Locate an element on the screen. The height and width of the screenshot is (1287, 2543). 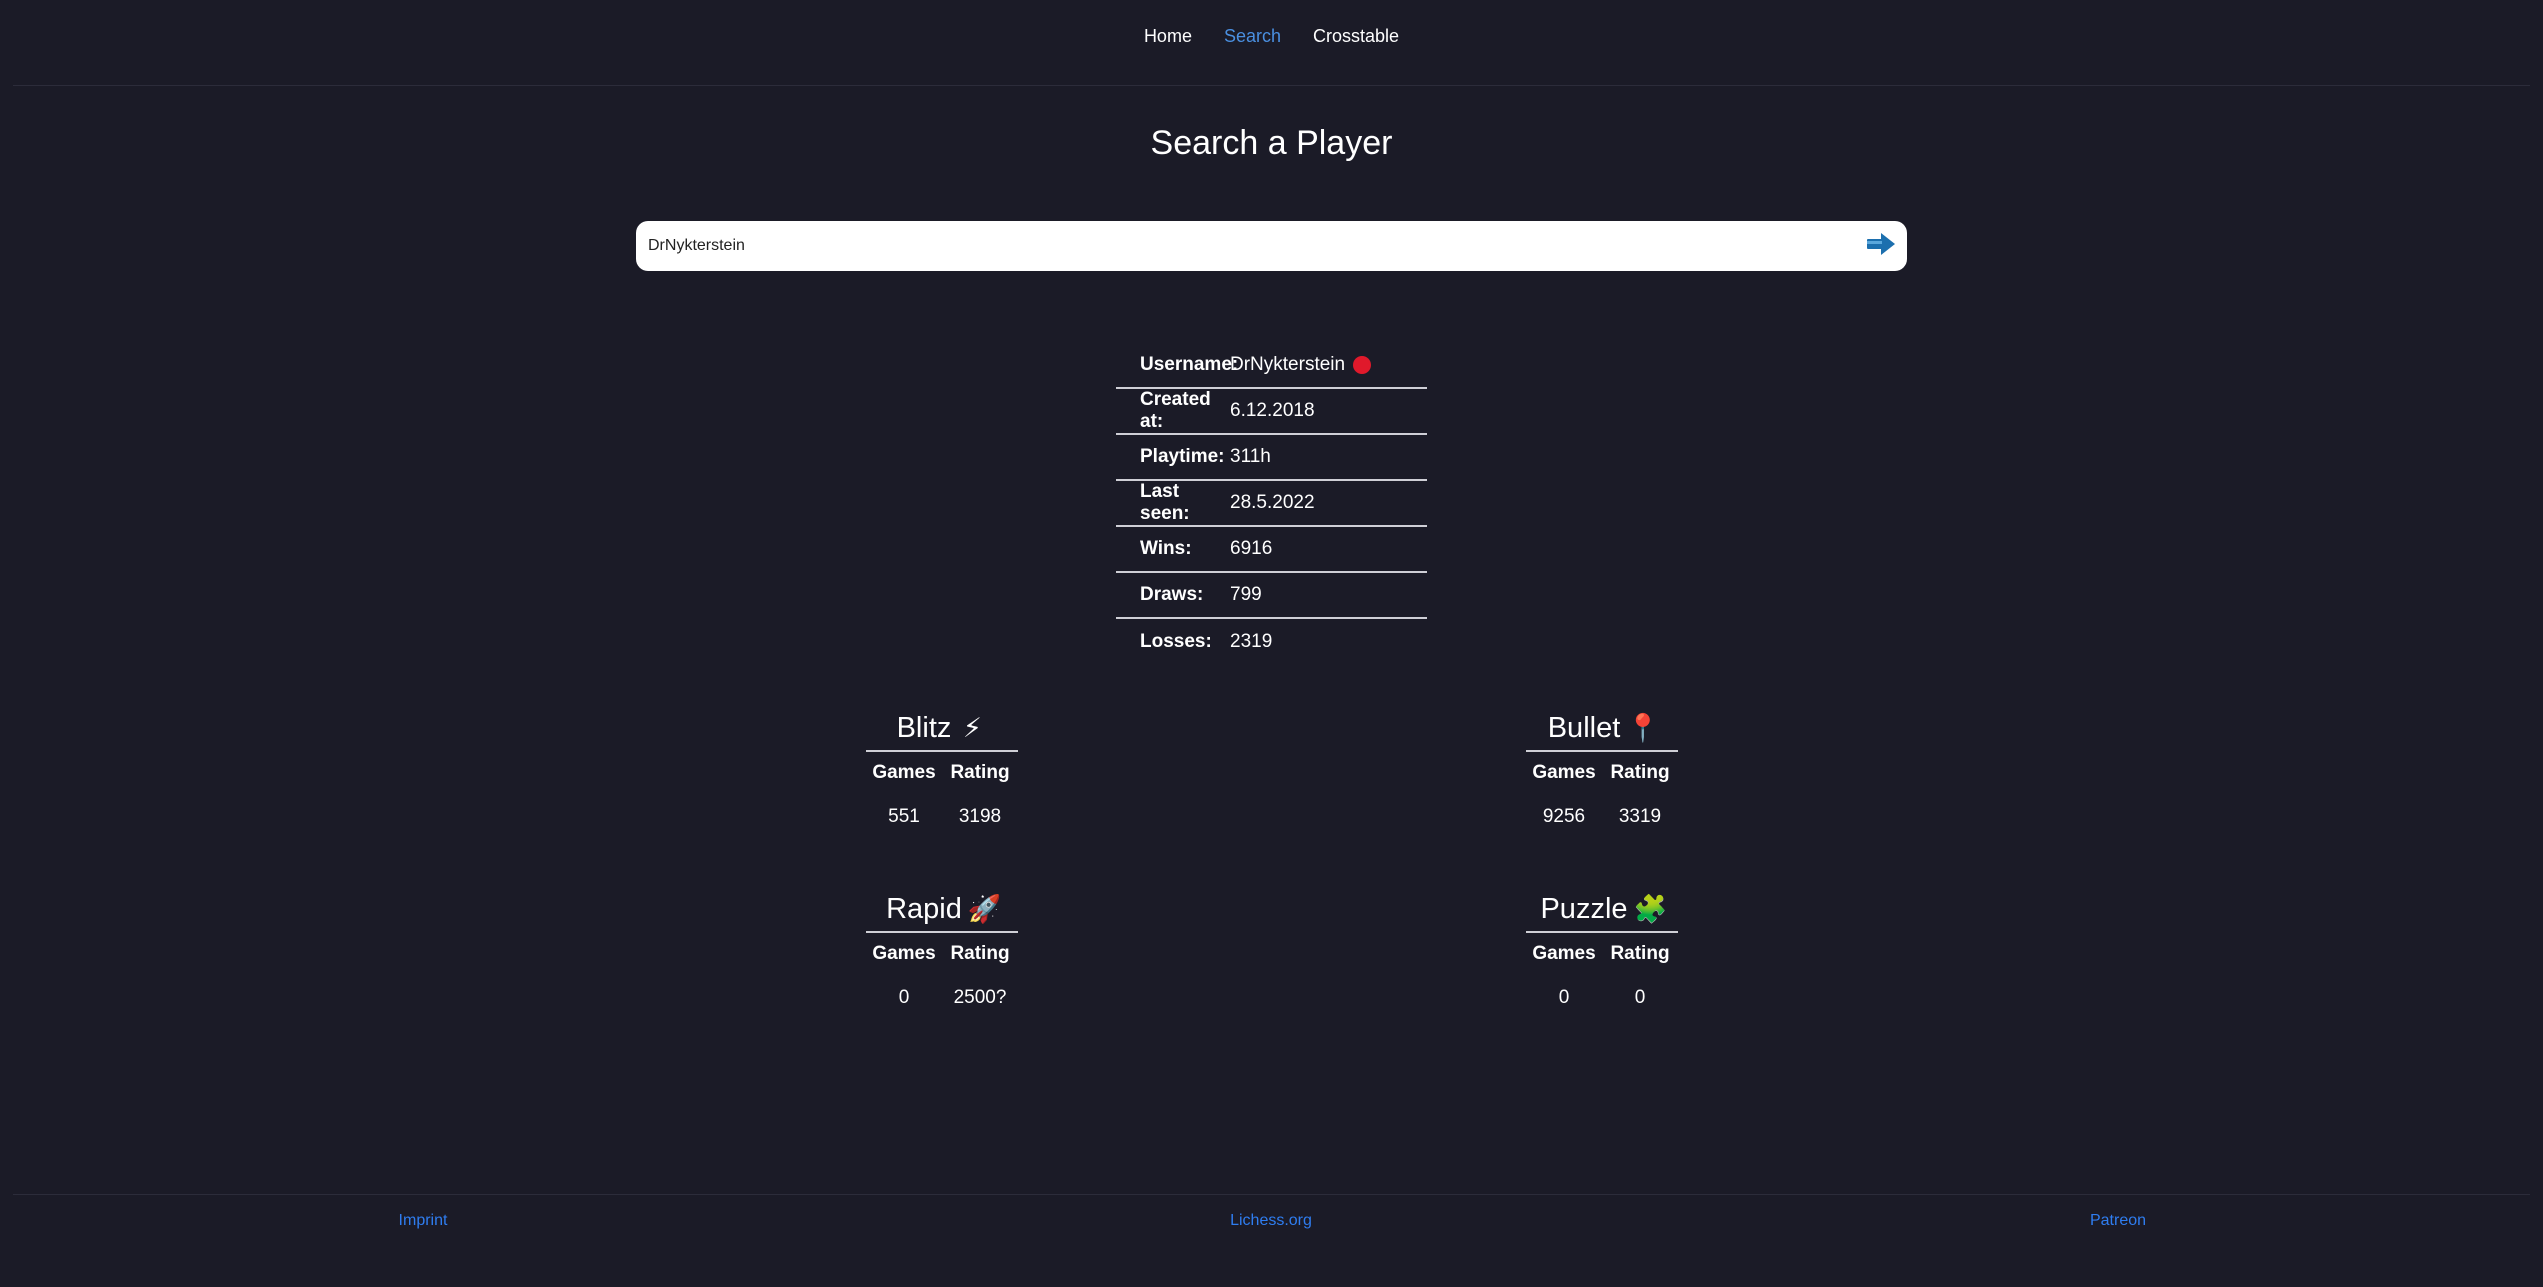
mode-values: 9256 3319 is located at coordinates (1602, 818).